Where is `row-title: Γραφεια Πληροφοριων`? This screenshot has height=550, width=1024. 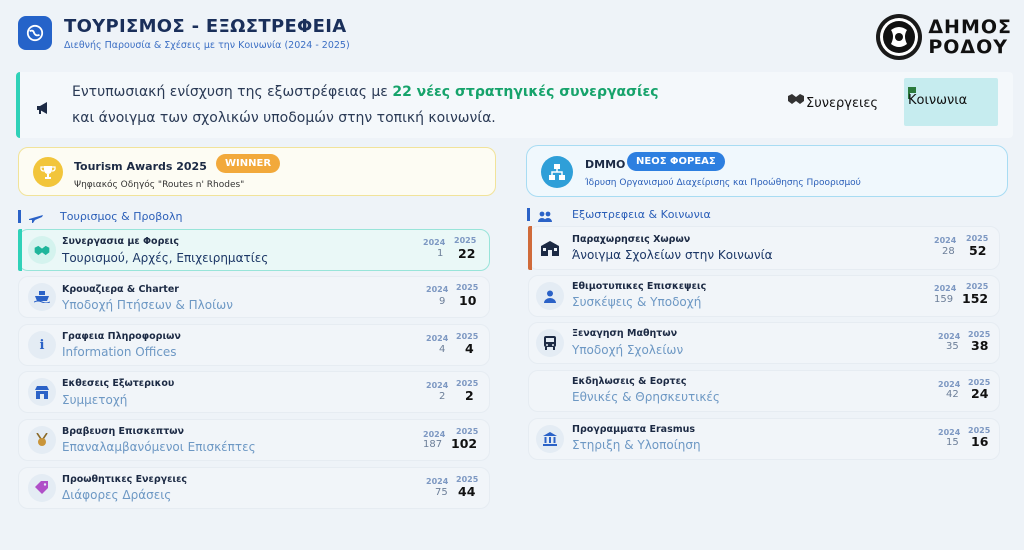
row-title: Γραφεια Πληροφοριων is located at coordinates (121, 336).